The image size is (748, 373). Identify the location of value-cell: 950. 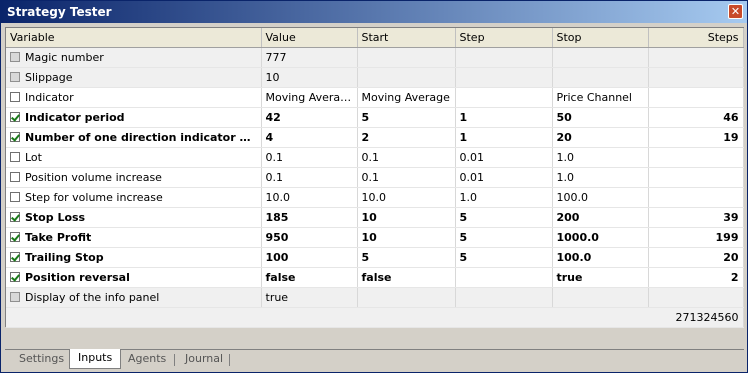
(309, 237).